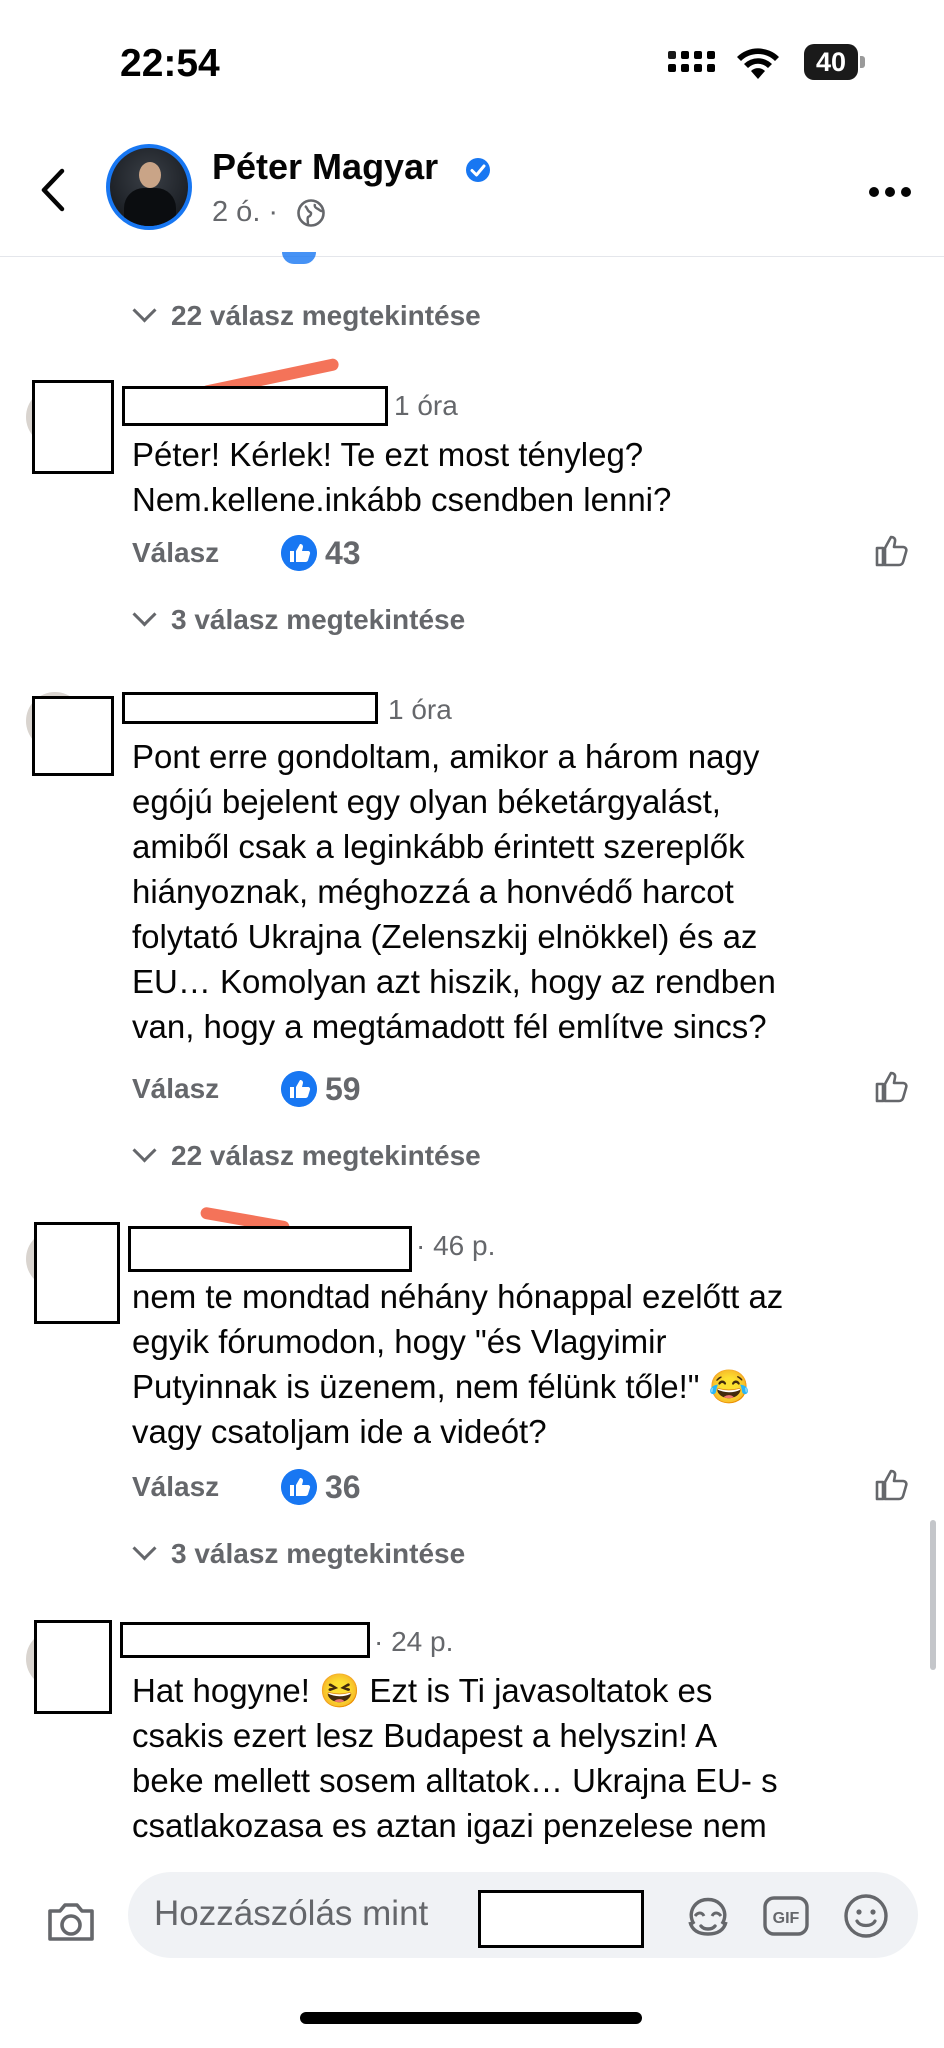 The width and height of the screenshot is (944, 2048). What do you see at coordinates (170, 63) in the screenshot?
I see `status-time: 22:54` at bounding box center [170, 63].